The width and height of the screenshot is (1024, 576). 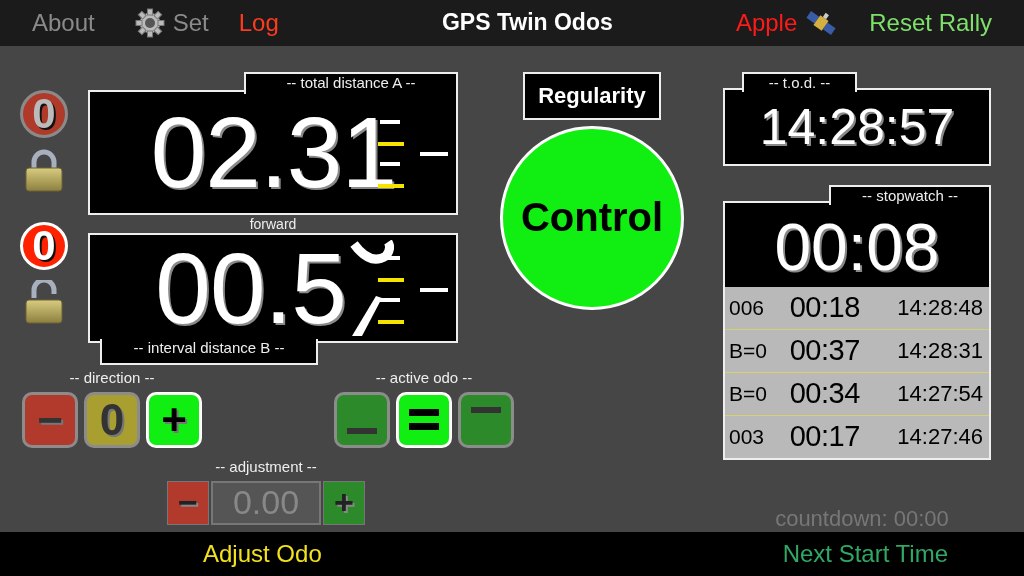 I want to click on menu-button: Log, so click(x=258, y=22).